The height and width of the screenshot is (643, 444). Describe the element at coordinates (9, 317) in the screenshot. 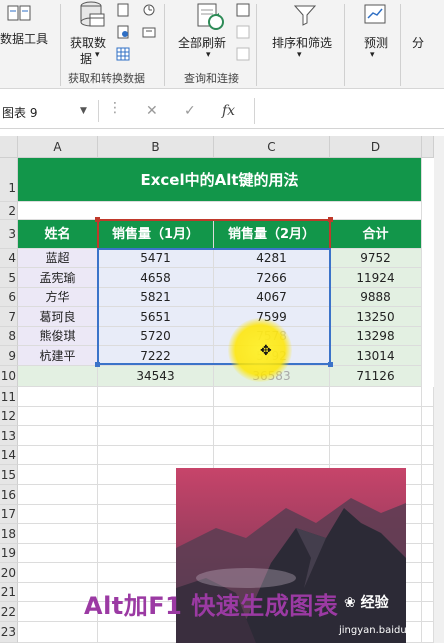

I see `row-header-7: 7` at that location.